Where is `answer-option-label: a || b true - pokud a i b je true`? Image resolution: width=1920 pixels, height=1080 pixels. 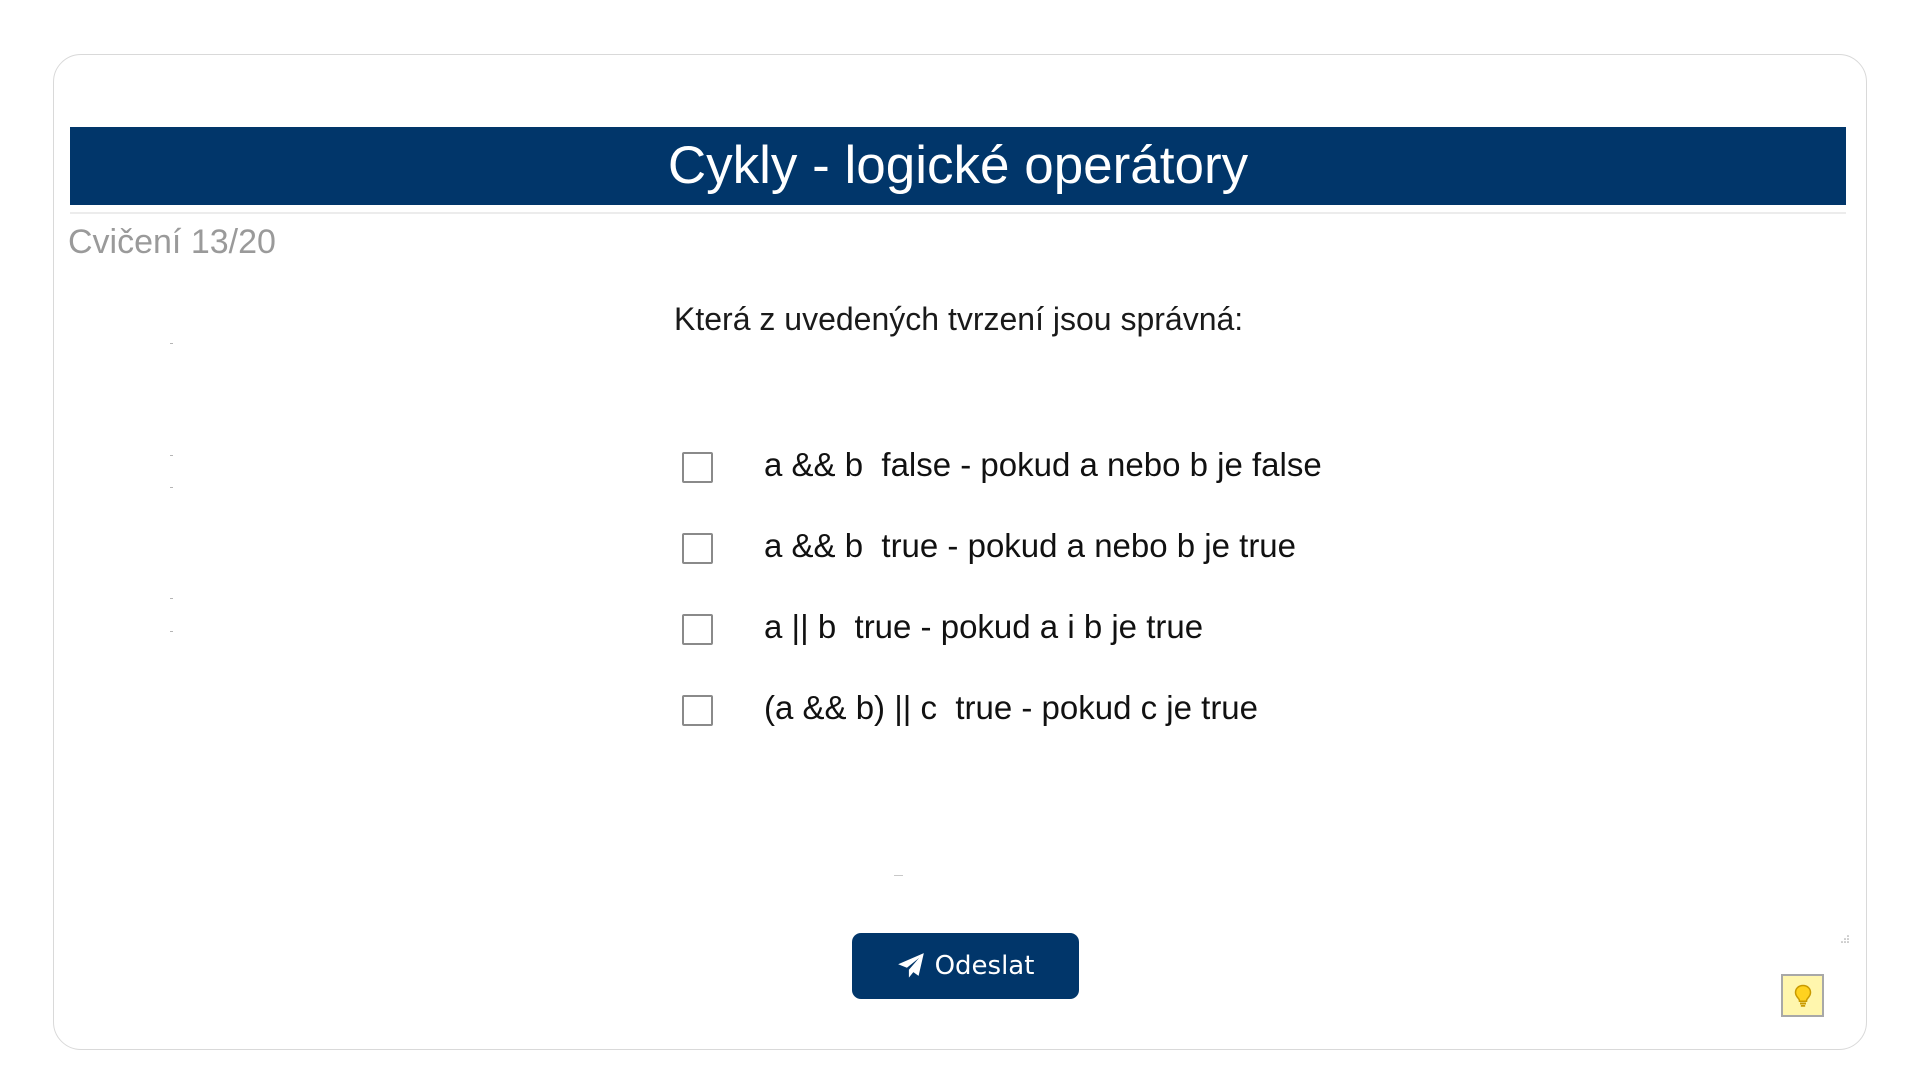 answer-option-label: a || b true - pokud a i b je true is located at coordinates (984, 626).